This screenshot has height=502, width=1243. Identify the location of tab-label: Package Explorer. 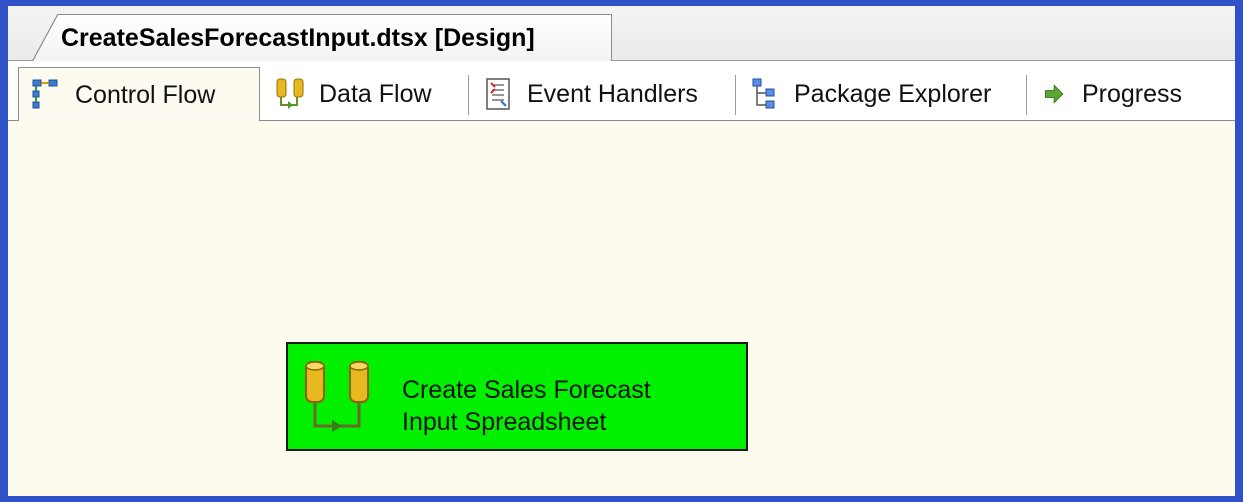
(893, 93).